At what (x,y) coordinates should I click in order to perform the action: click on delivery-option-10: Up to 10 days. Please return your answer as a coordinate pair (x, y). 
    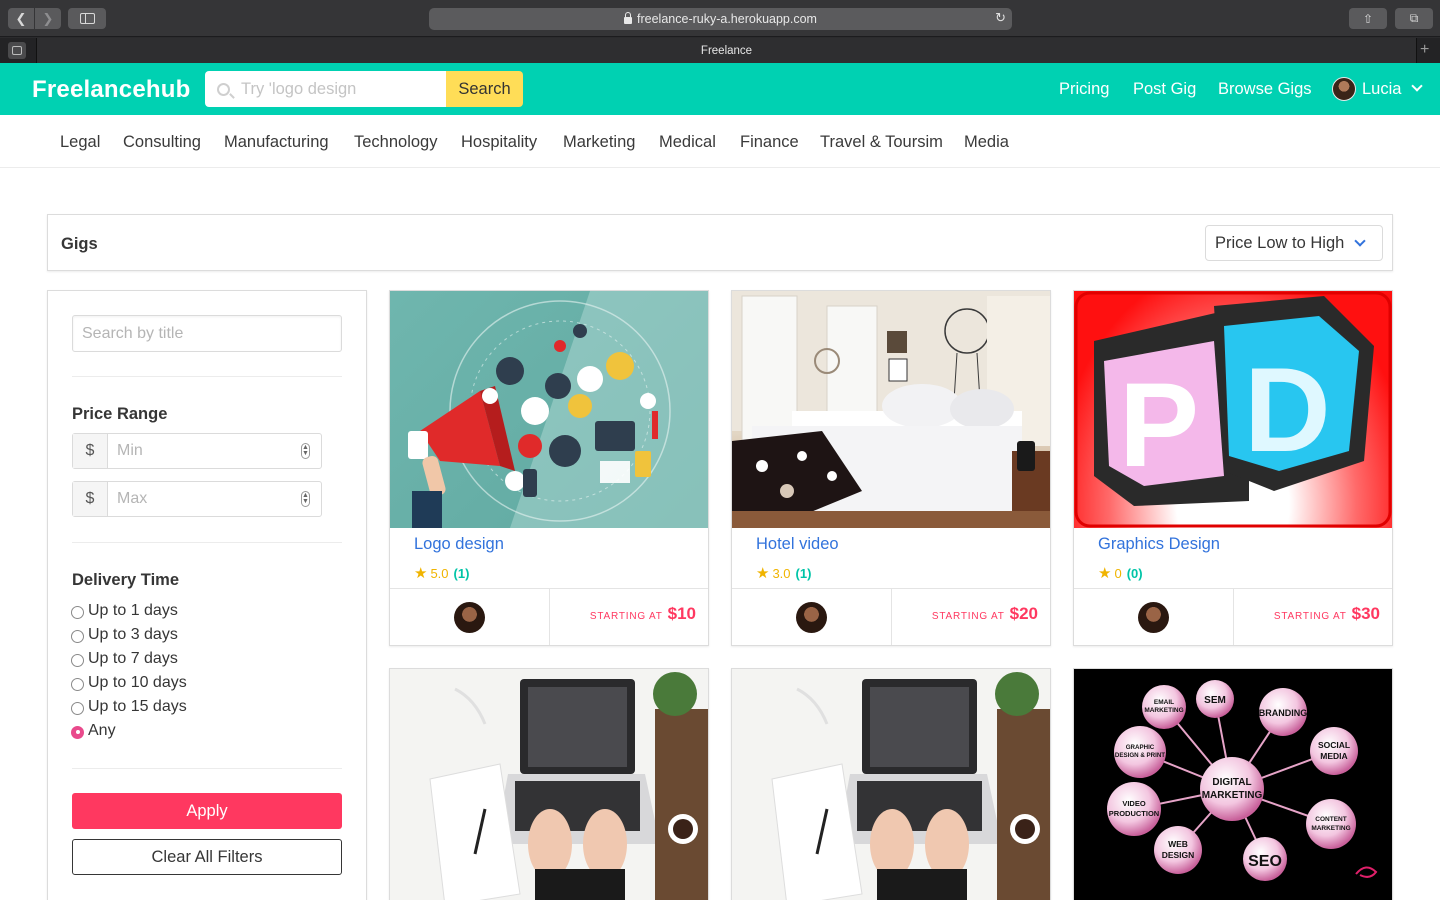
    Looking at the image, I should click on (129, 683).